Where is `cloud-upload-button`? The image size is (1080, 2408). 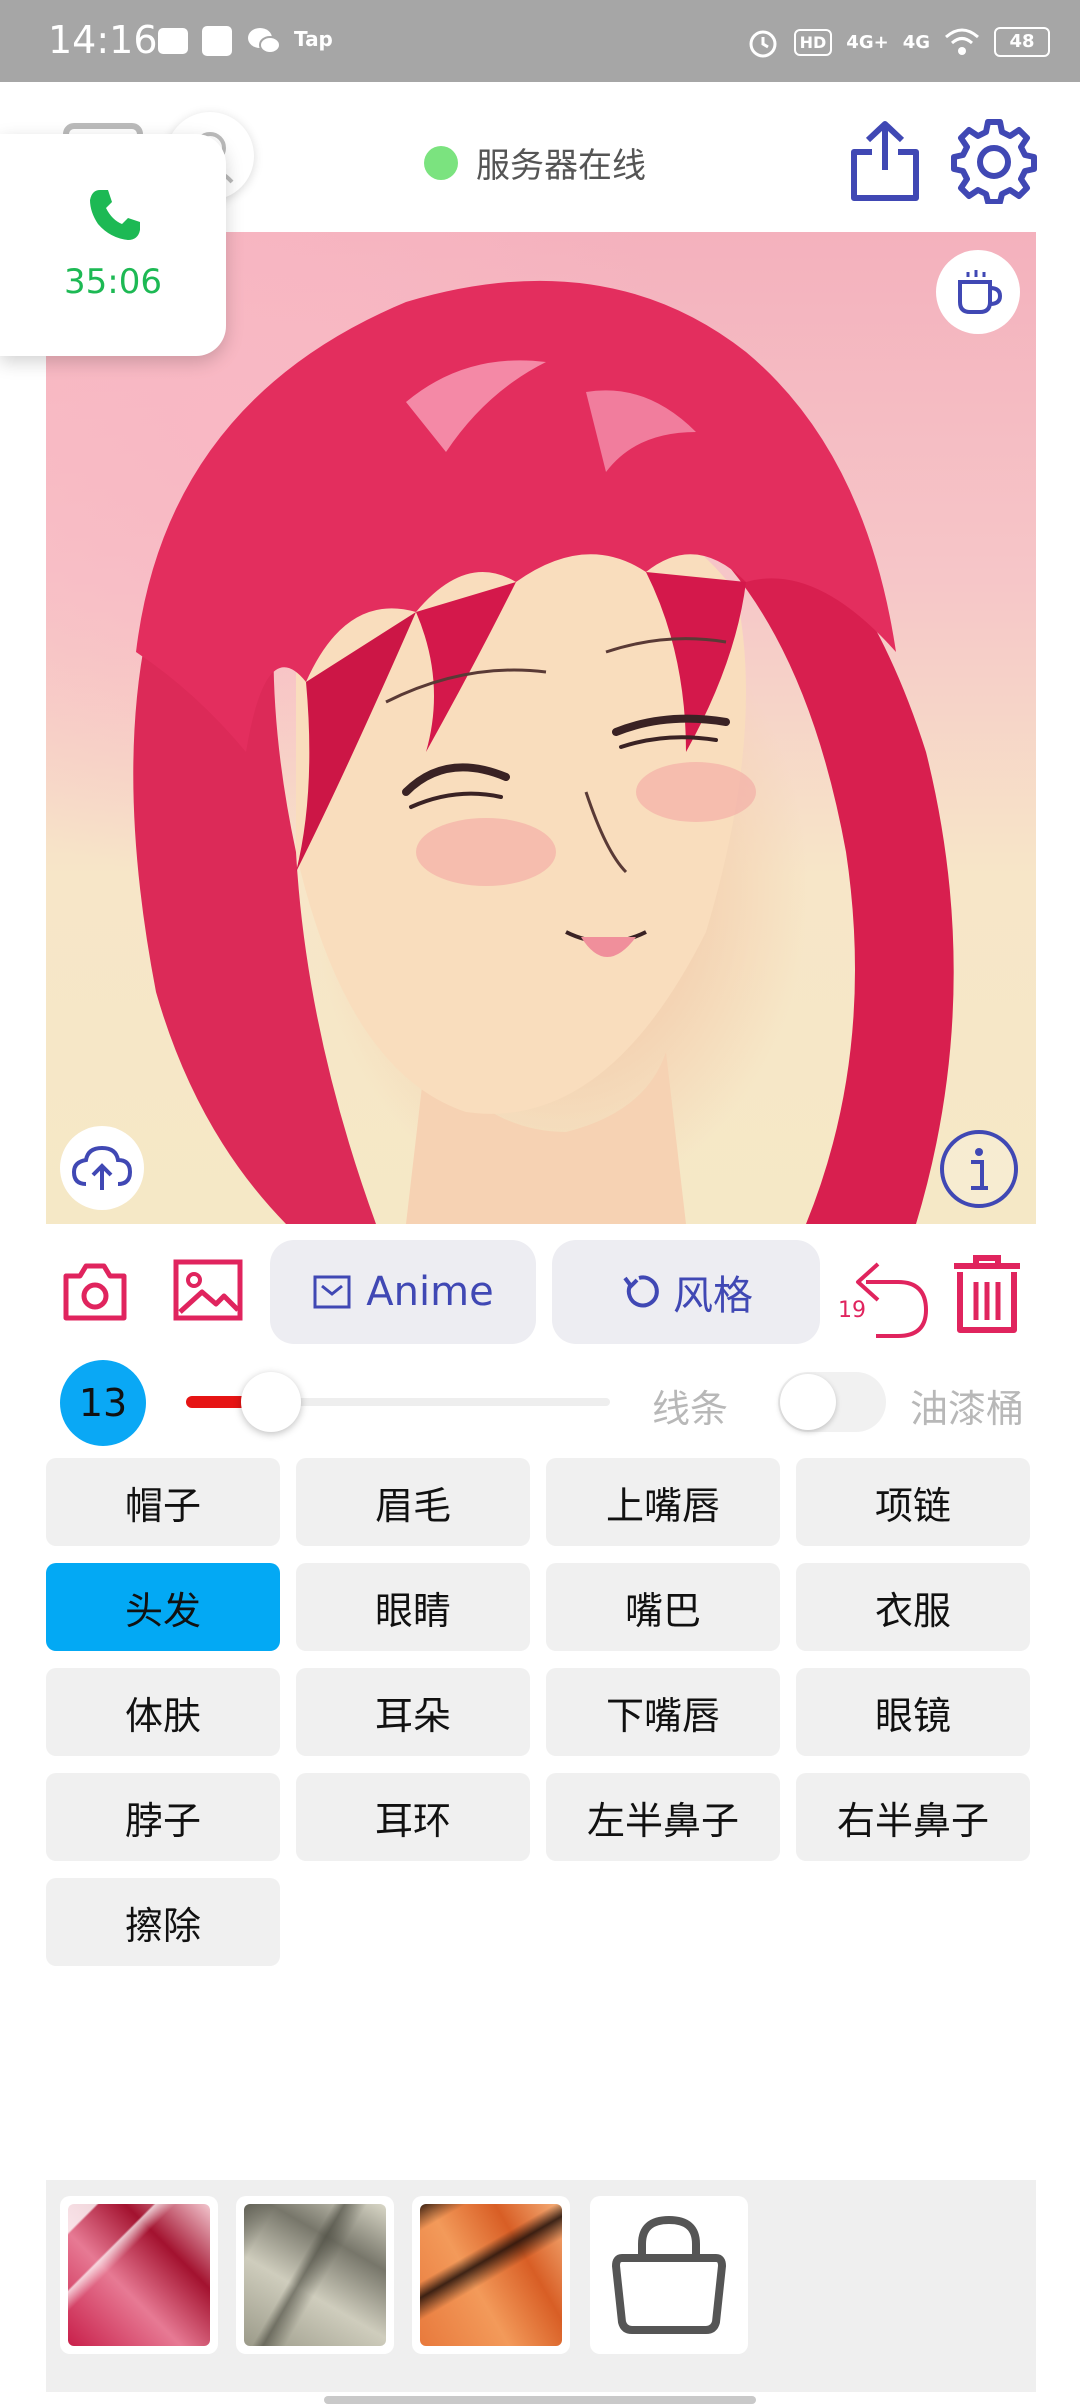
cloud-upload-button is located at coordinates (102, 1168).